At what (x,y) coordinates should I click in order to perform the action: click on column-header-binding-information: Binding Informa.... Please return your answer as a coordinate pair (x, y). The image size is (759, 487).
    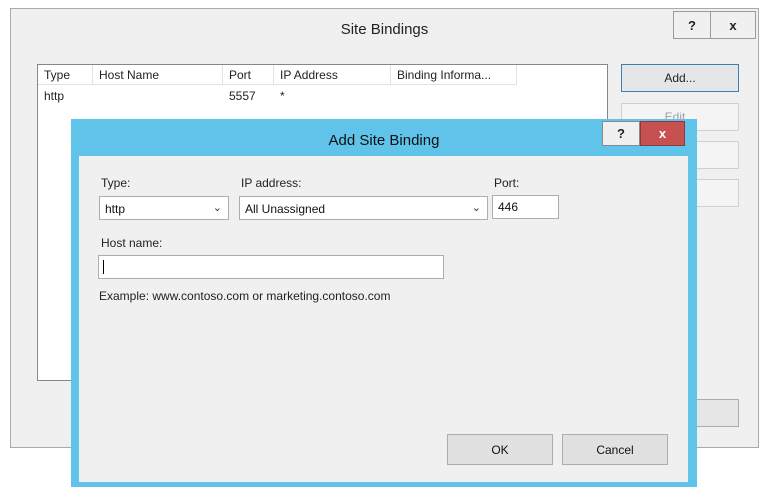
    Looking at the image, I should click on (454, 75).